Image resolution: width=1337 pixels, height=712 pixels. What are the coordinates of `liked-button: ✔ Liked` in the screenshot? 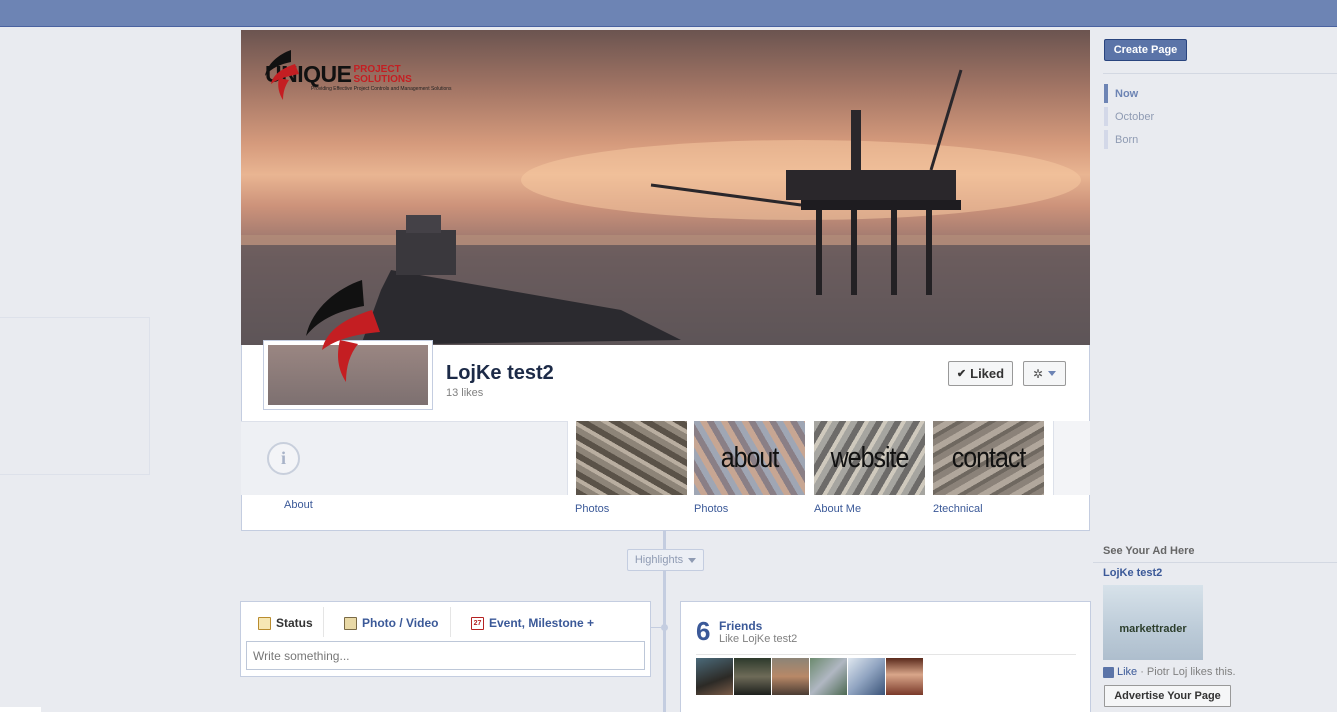 It's located at (980, 373).